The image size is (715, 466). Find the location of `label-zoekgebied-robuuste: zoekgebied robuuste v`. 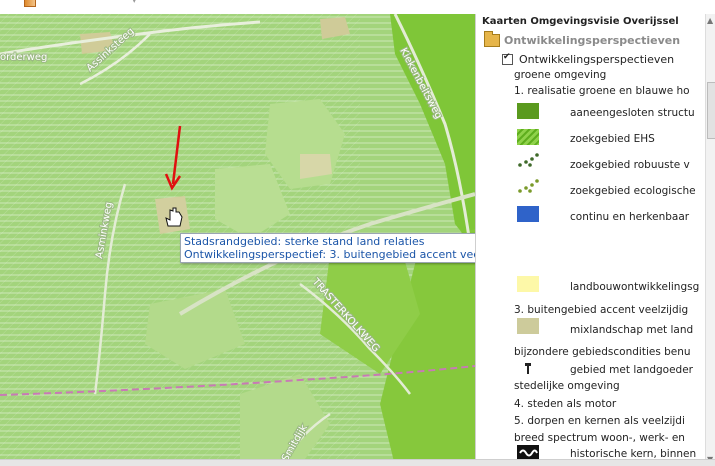

label-zoekgebied-robuuste: zoekgebied robuuste v is located at coordinates (630, 165).